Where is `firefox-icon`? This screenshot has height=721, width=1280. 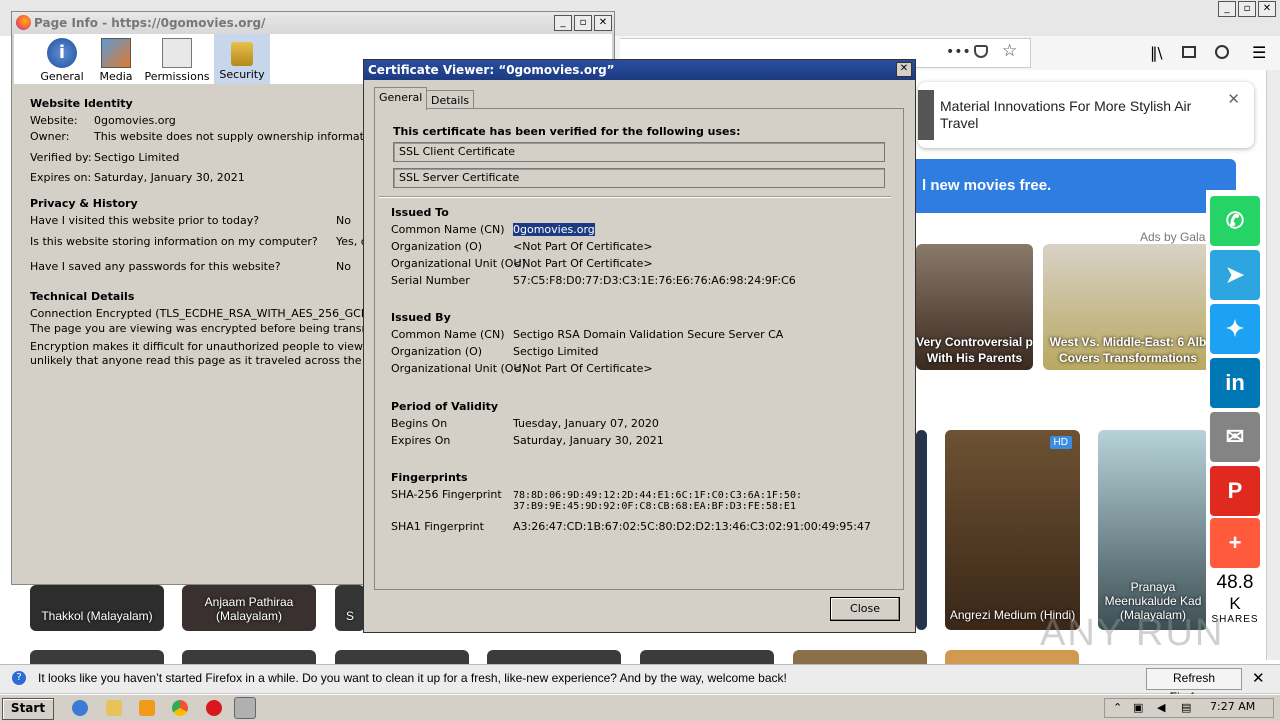 firefox-icon is located at coordinates (23, 22).